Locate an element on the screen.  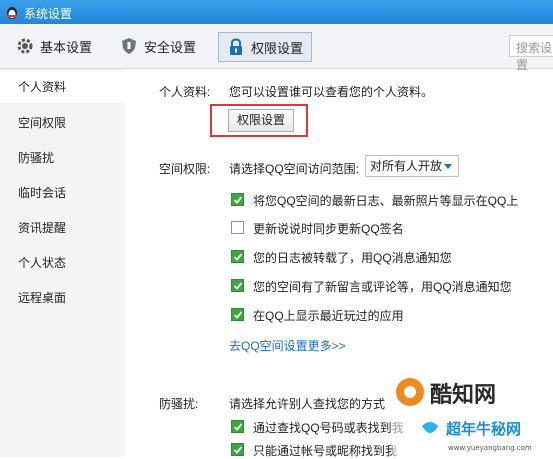
tab-label: 权限设置 is located at coordinates (277, 48).